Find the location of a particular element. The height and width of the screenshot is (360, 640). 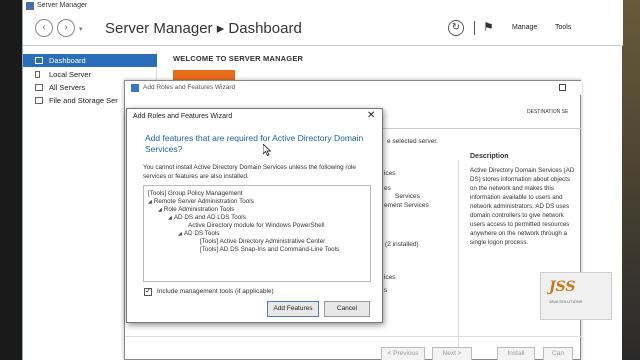

role-fragment: ement Services is located at coordinates (406, 205).